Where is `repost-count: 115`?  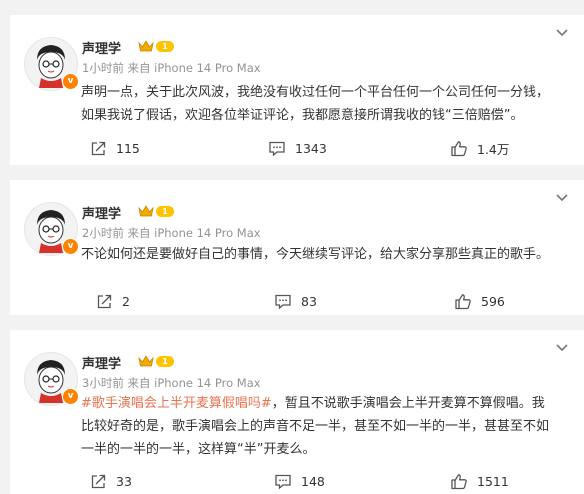 repost-count: 115 is located at coordinates (128, 148).